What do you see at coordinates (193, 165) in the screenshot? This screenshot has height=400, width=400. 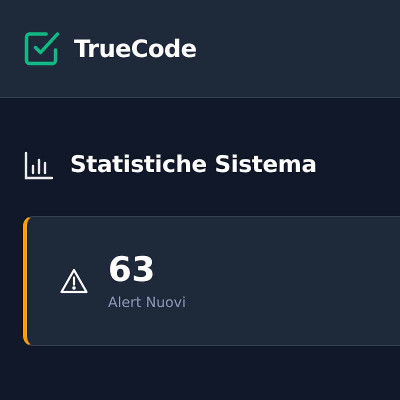 I see `section-title: Statistiche Sistema` at bounding box center [193, 165].